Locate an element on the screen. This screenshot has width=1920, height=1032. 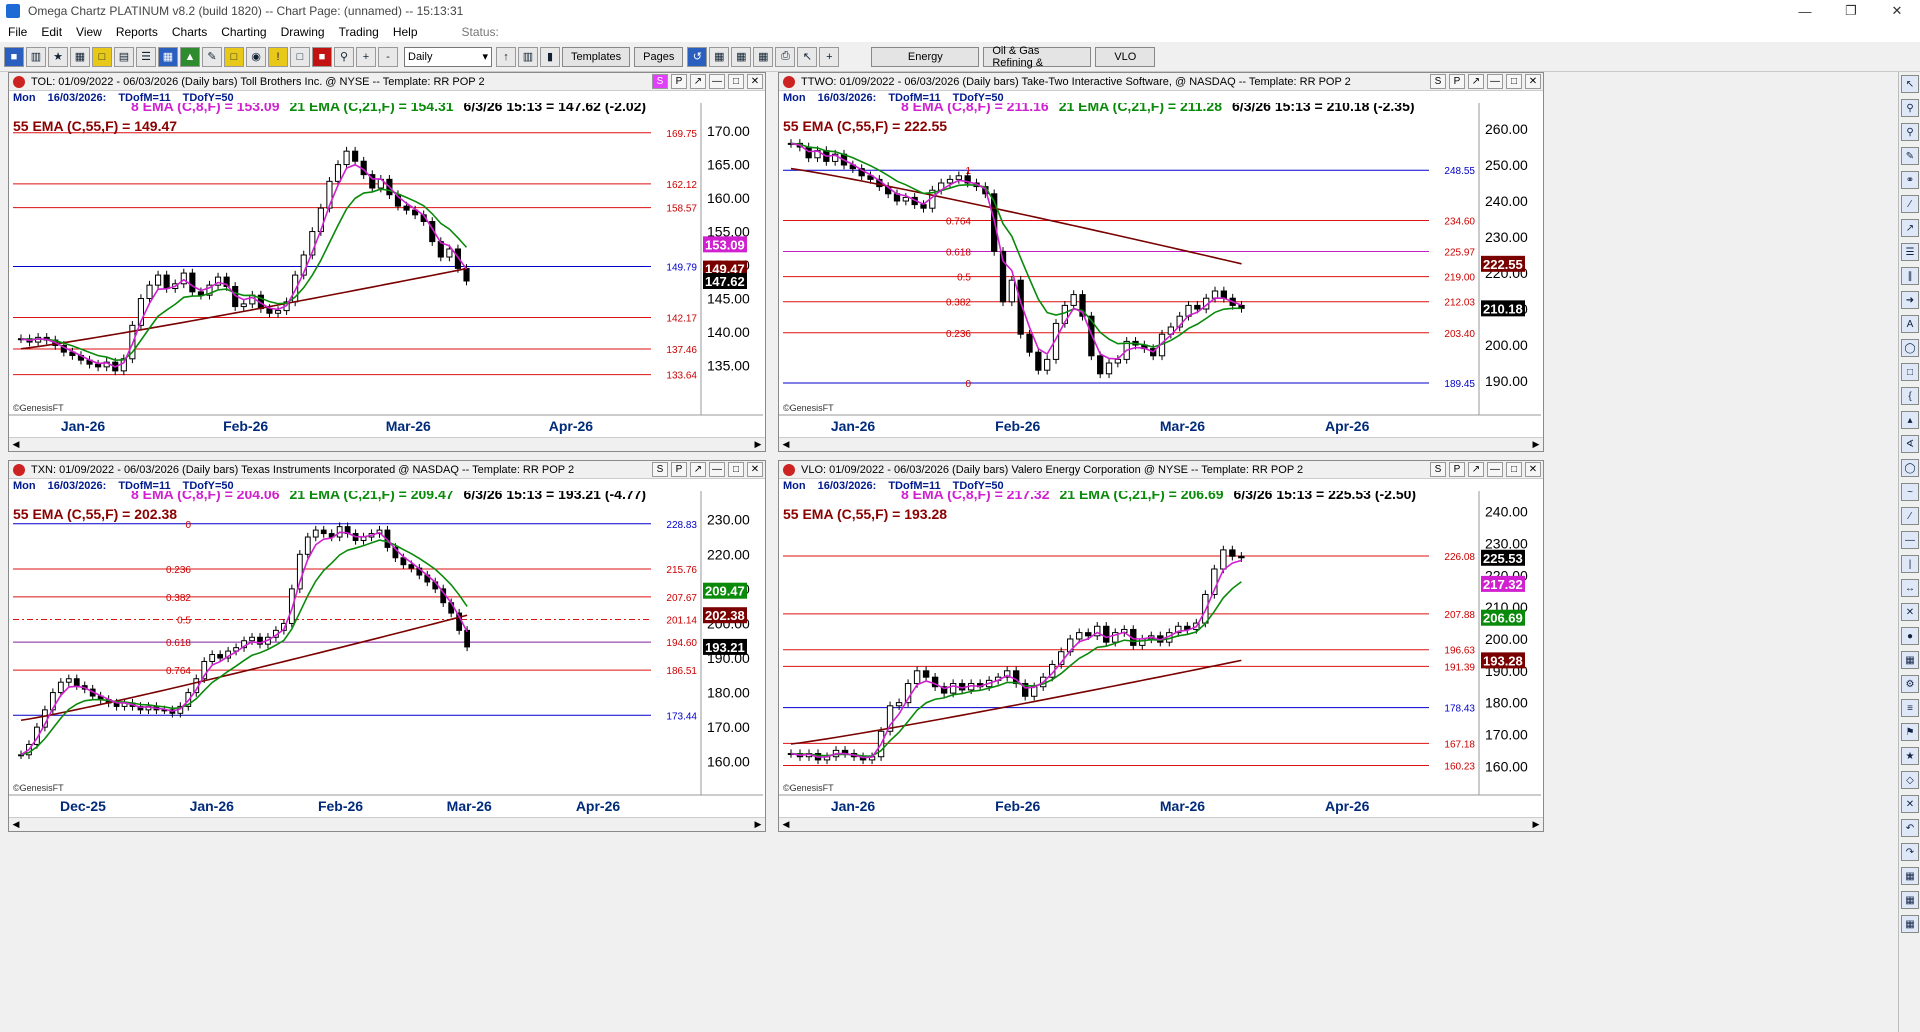
templates-button: Templates is located at coordinates (596, 56).